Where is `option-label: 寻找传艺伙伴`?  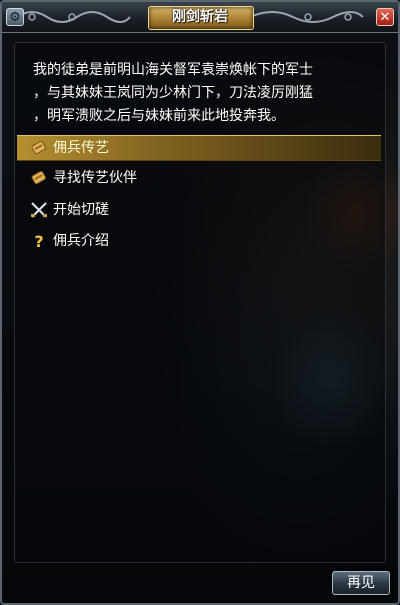
option-label: 寻找传艺伙伴 is located at coordinates (95, 178).